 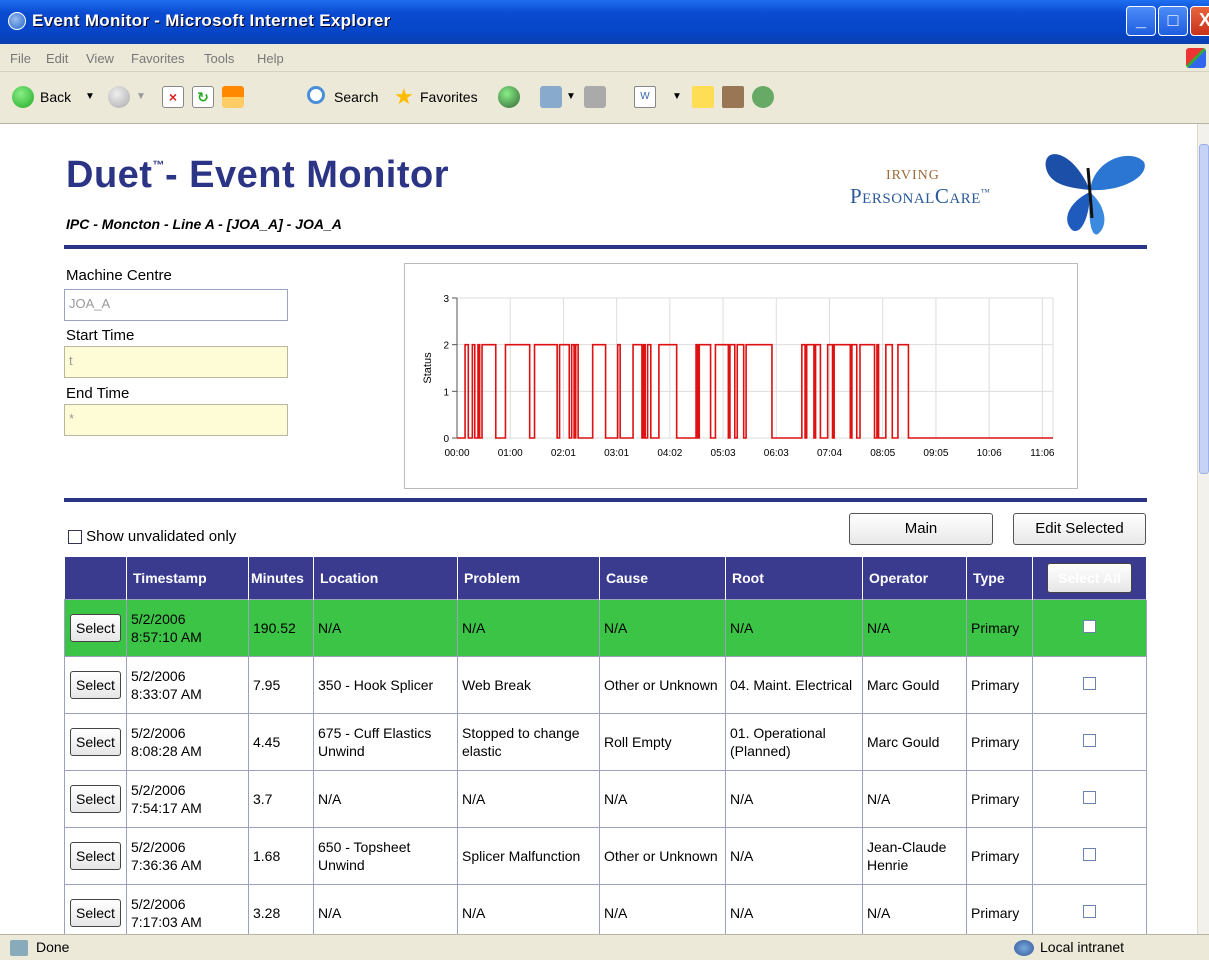 I want to click on show-unvalidated-option: Show unvalidated only, so click(x=152, y=536).